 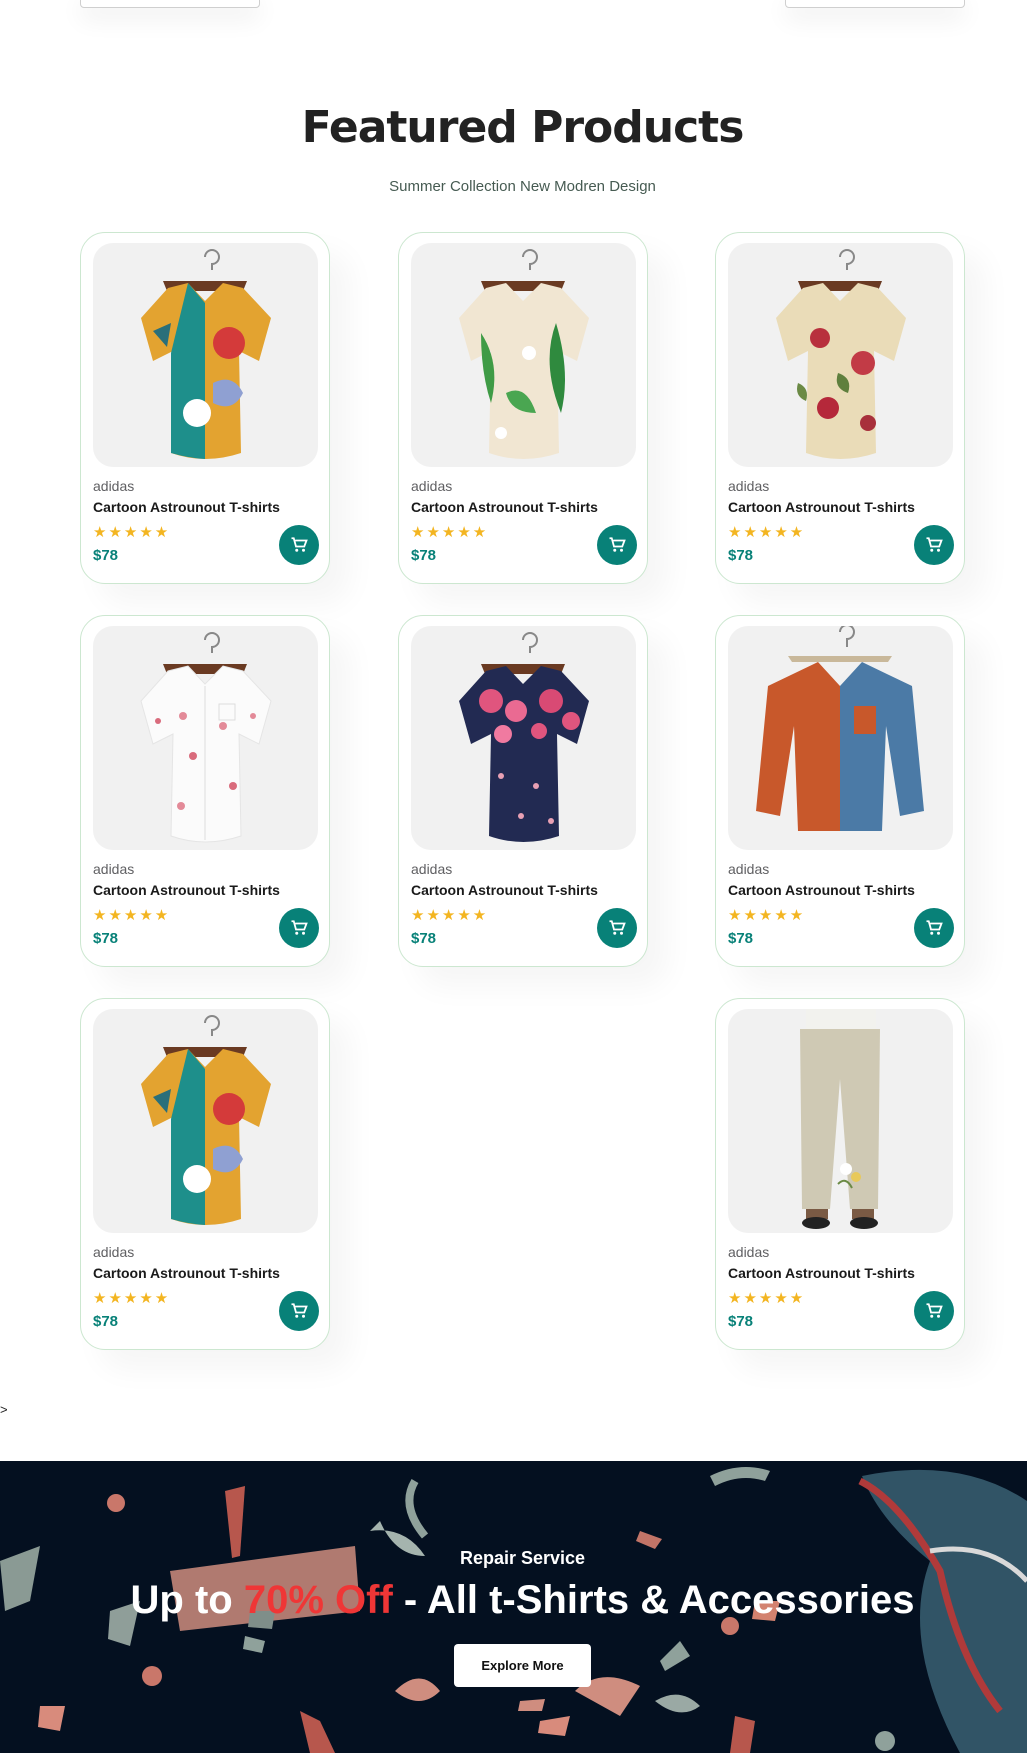 What do you see at coordinates (875, 4) in the screenshot?
I see `previous-section-box-right` at bounding box center [875, 4].